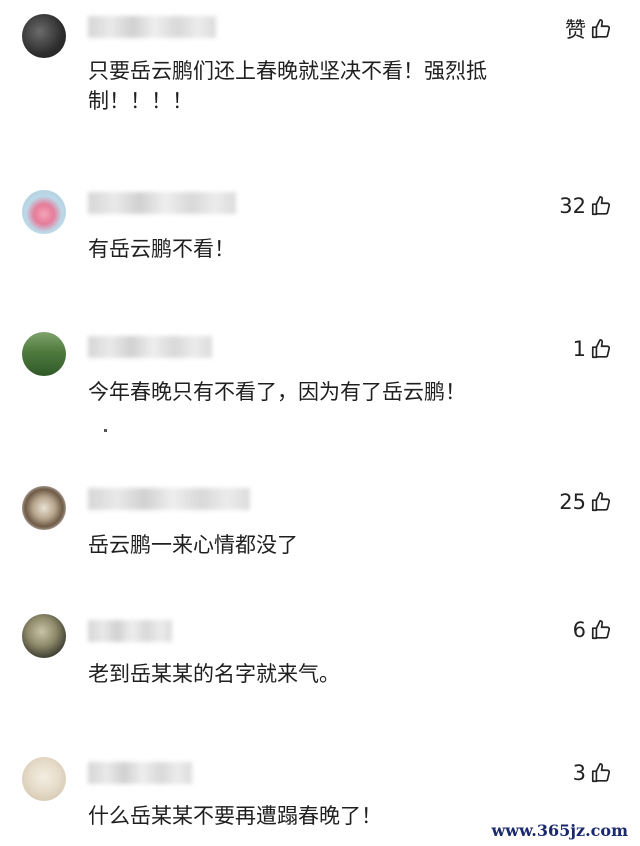 The height and width of the screenshot is (846, 640). I want to click on like-count: 3, so click(579, 773).